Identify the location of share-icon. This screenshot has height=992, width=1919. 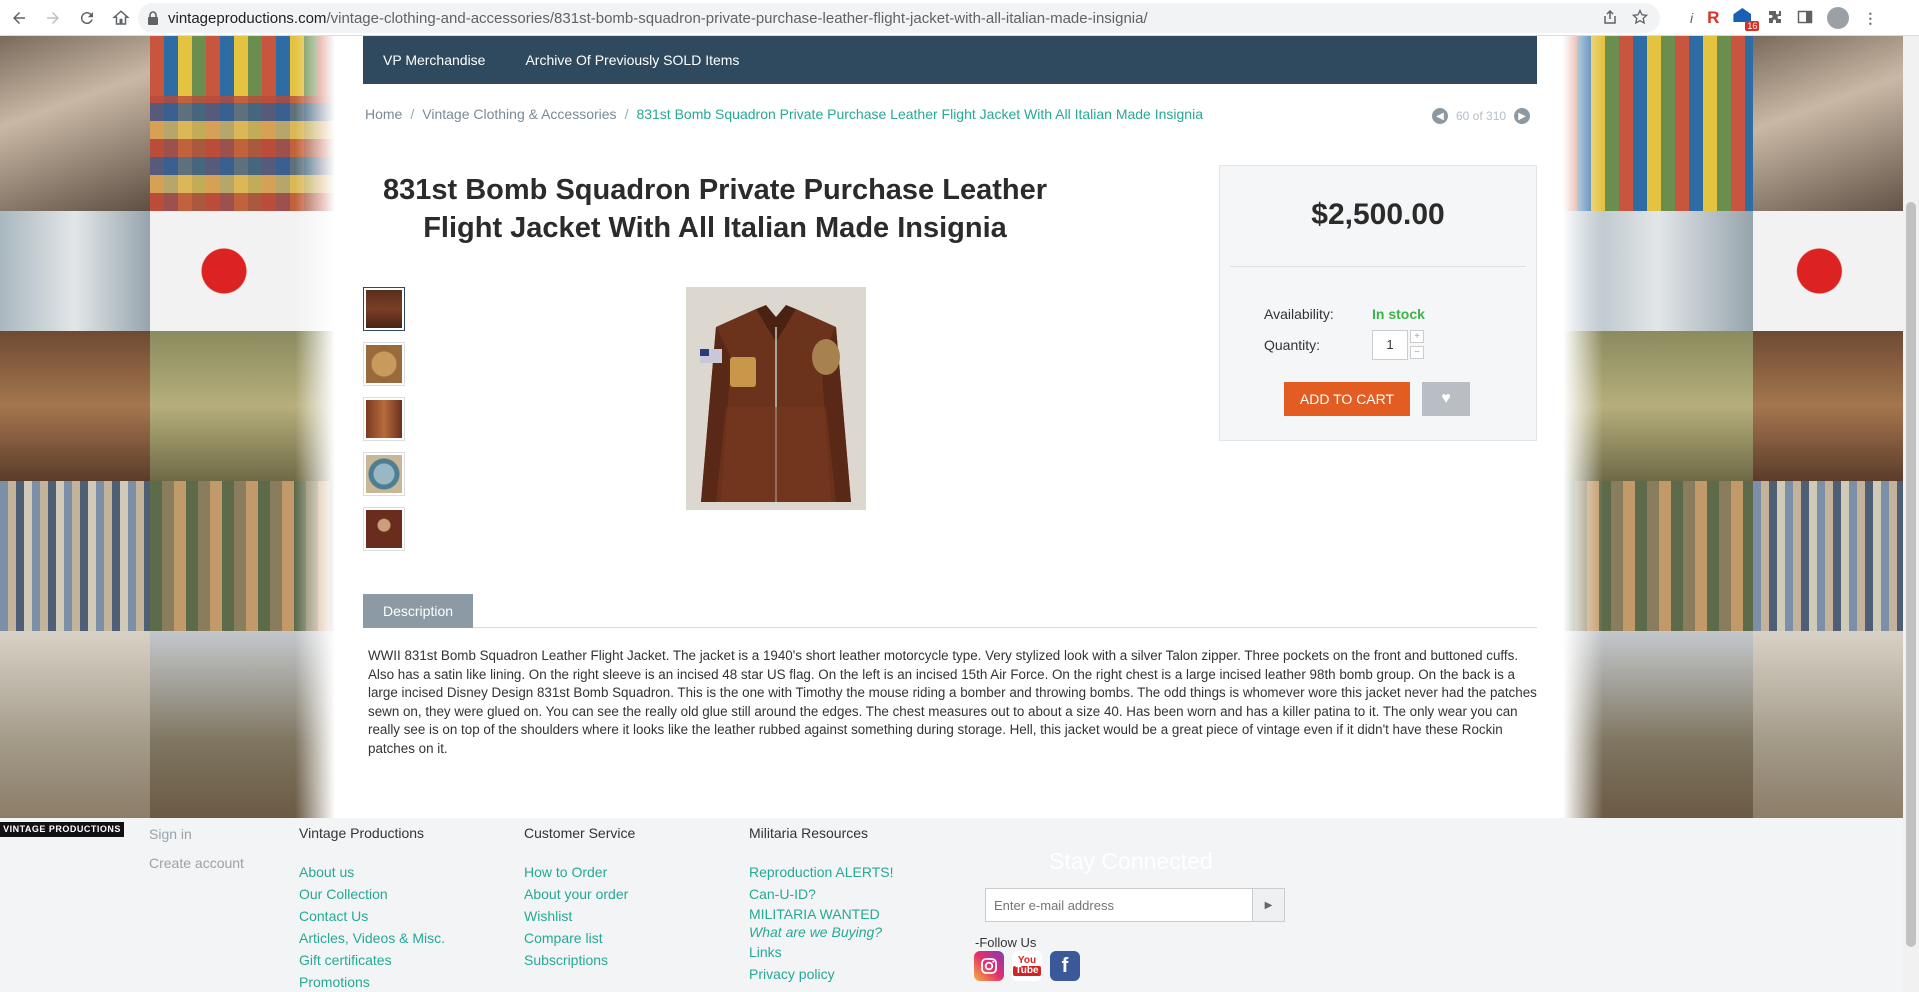
(1610, 18).